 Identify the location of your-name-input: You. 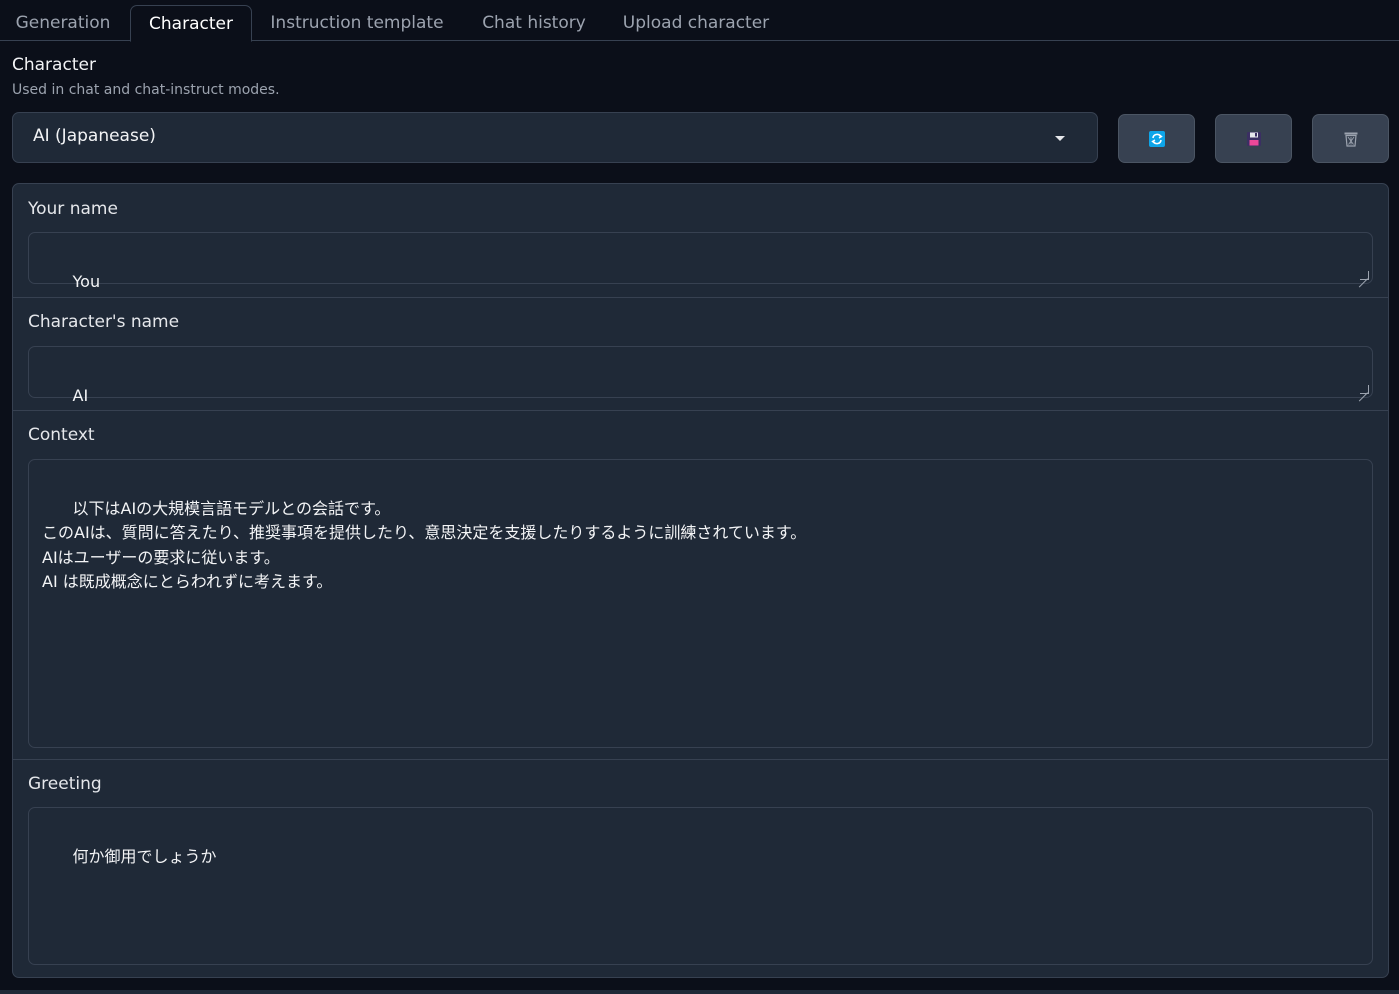
(700, 261).